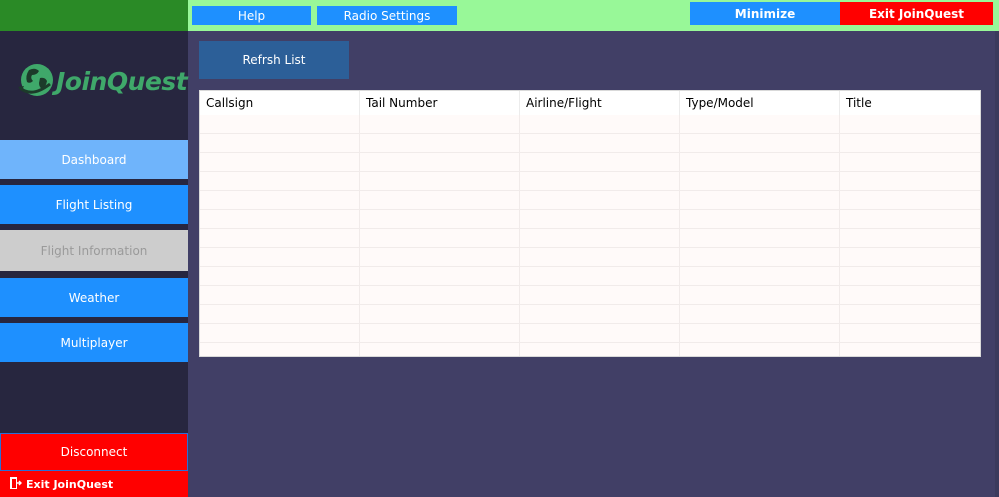 This screenshot has height=497, width=999. What do you see at coordinates (280, 103) in the screenshot?
I see `column-header-callsign: Callsign` at bounding box center [280, 103].